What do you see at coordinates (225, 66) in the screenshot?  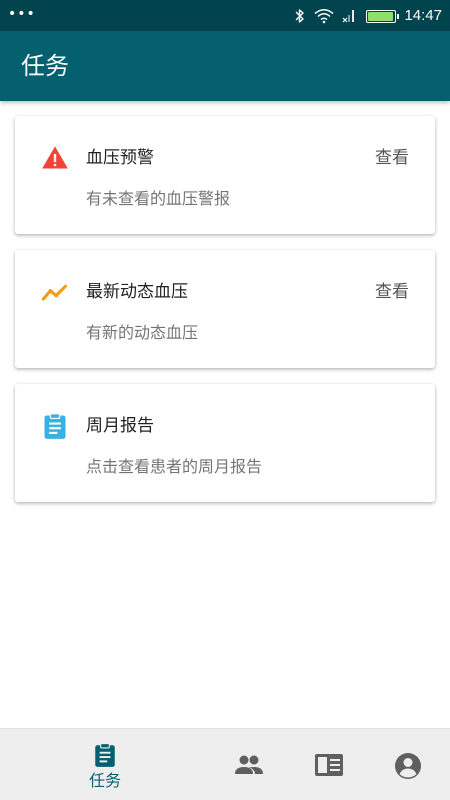 I see `app-bar: 任务` at bounding box center [225, 66].